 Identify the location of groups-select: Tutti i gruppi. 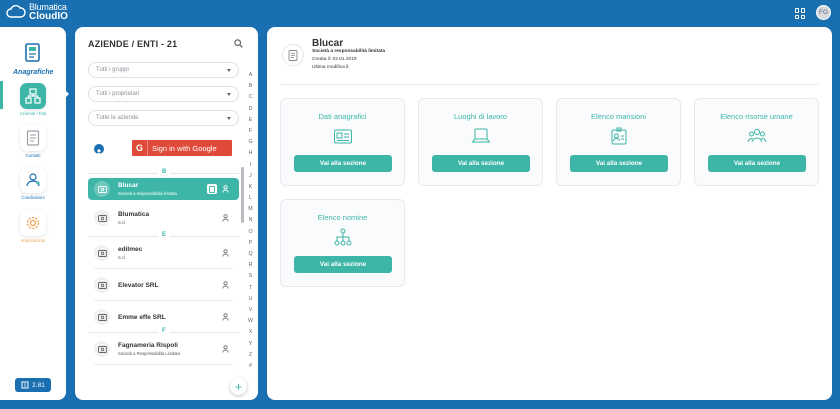
(163, 70).